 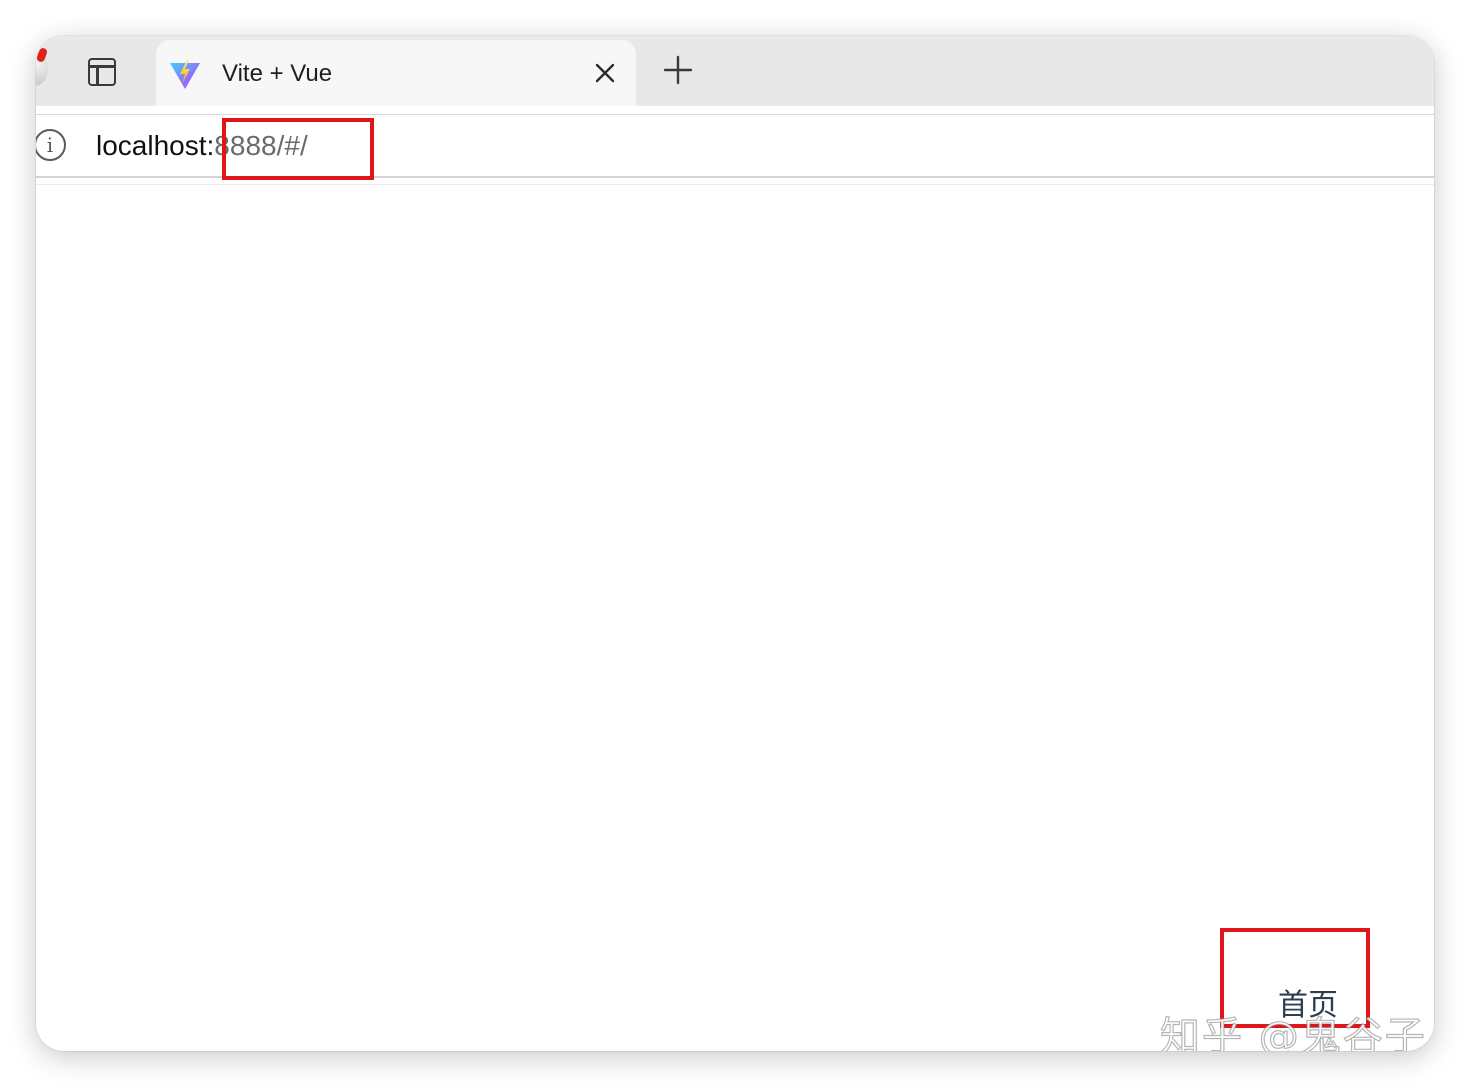 What do you see at coordinates (298, 149) in the screenshot?
I see `url-highlight-box` at bounding box center [298, 149].